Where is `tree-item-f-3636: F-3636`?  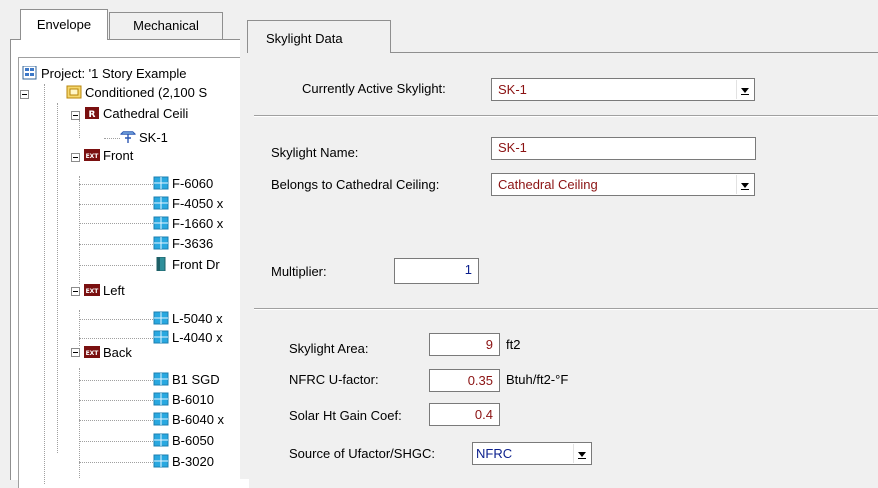
tree-item-f-3636: F-3636 is located at coordinates (183, 244).